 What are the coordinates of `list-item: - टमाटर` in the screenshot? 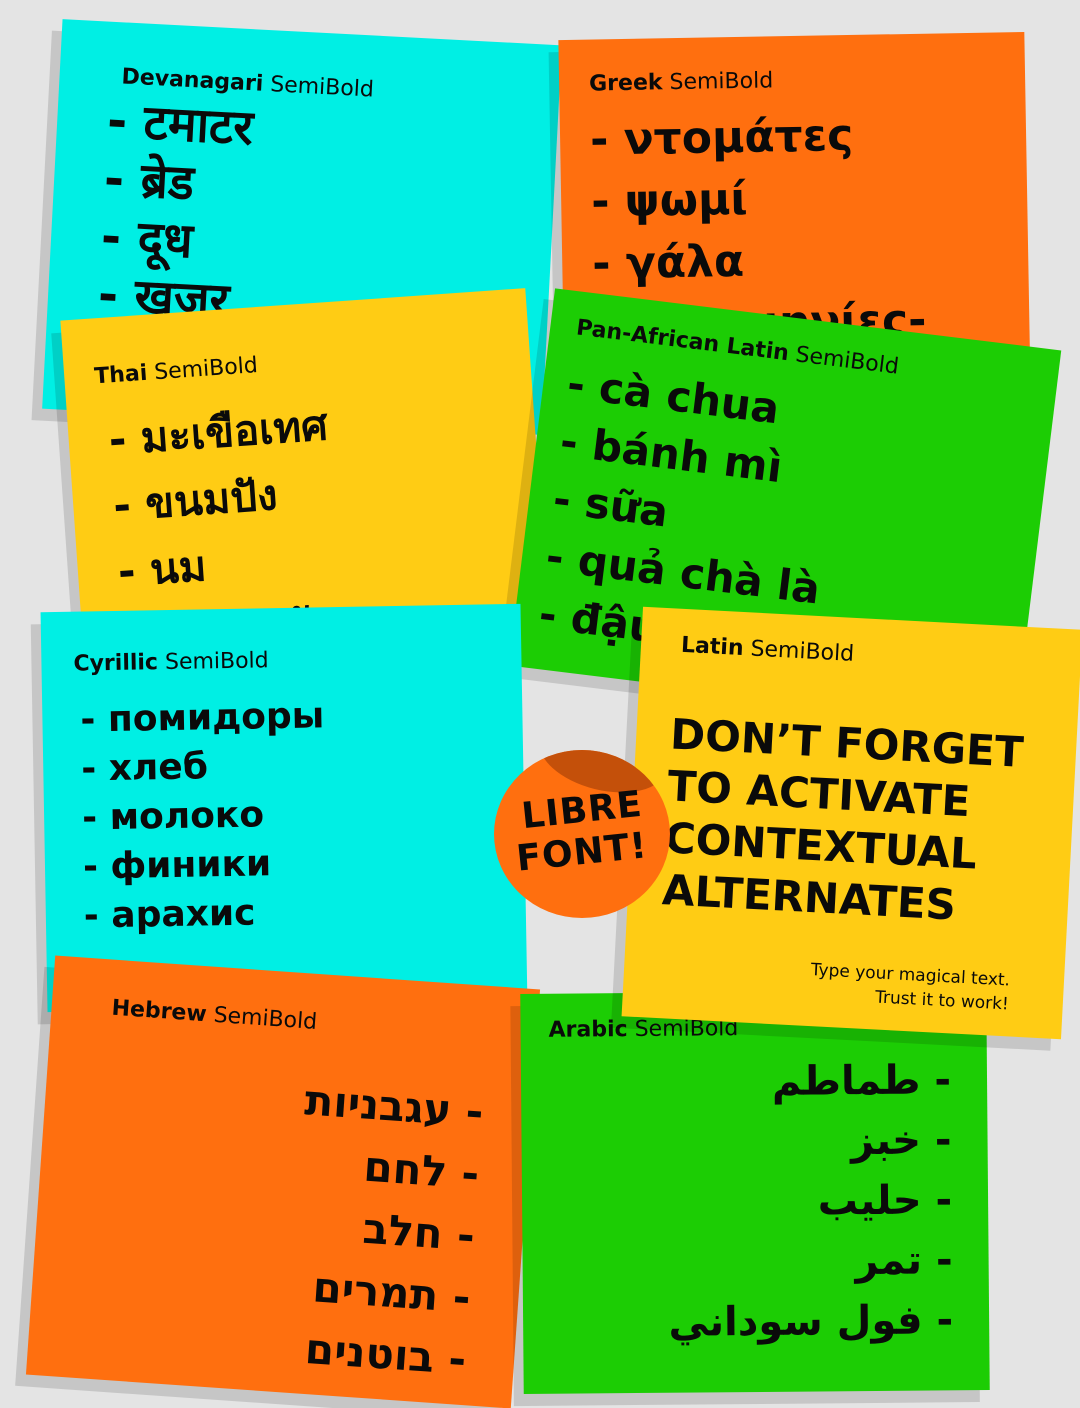 It's located at (180, 124).